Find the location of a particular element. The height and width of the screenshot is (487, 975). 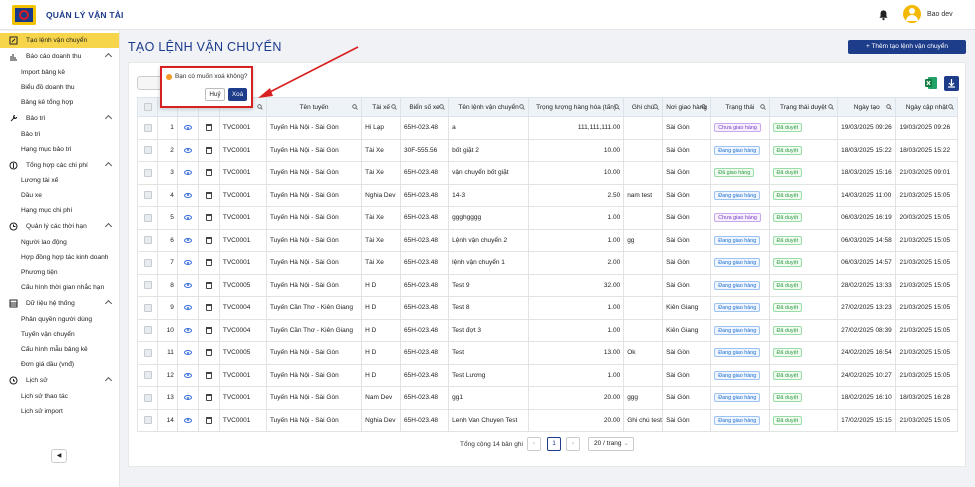

download-icon is located at coordinates (951, 83).